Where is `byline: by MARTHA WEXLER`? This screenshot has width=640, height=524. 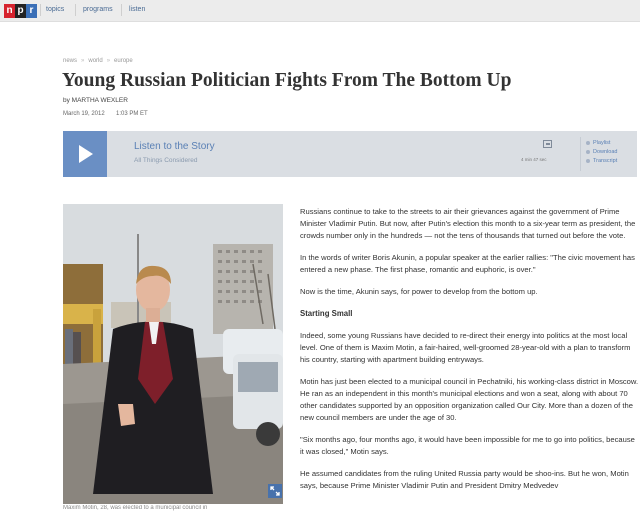
byline: by MARTHA WEXLER is located at coordinates (95, 100).